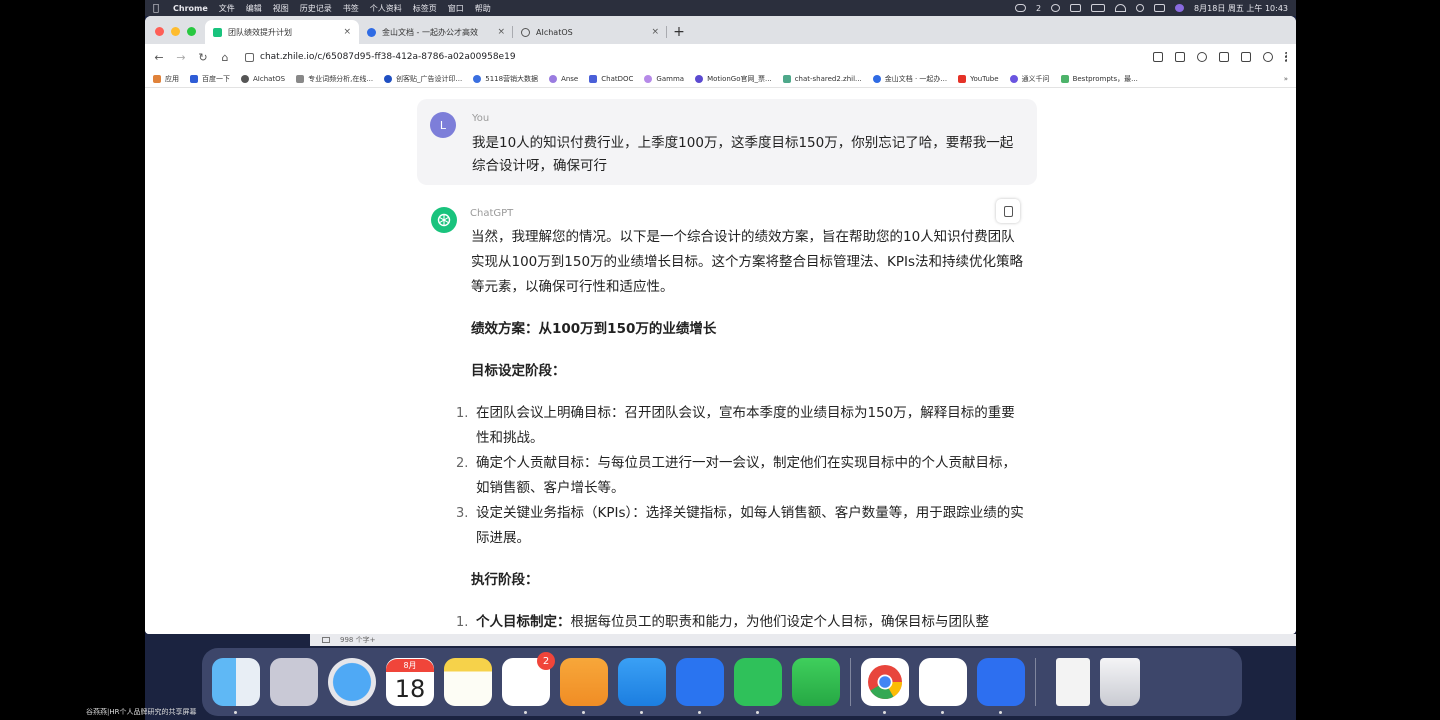 Image resolution: width=1440 pixels, height=720 pixels. I want to click on home-icon: ⌂, so click(225, 57).